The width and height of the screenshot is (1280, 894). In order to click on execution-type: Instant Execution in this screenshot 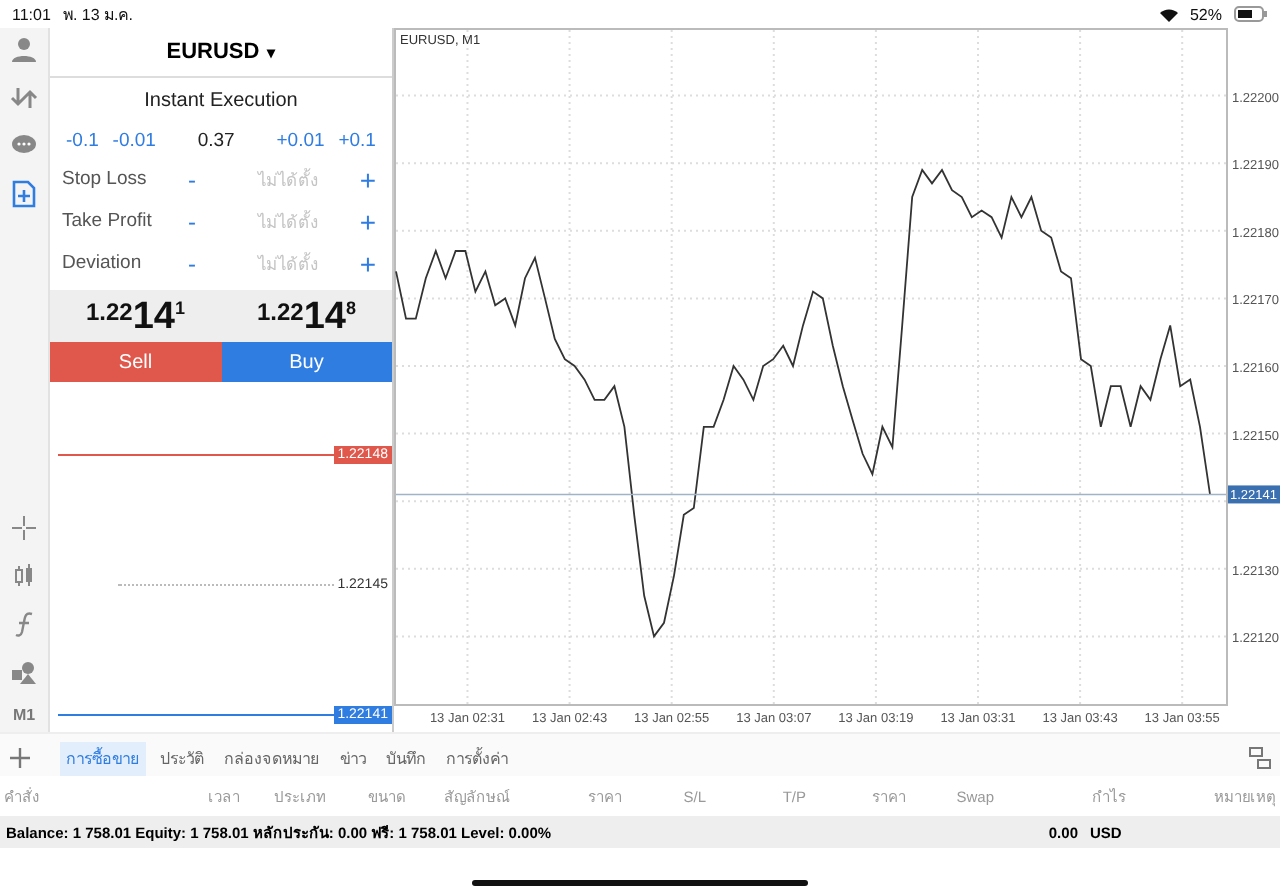, I will do `click(221, 100)`.